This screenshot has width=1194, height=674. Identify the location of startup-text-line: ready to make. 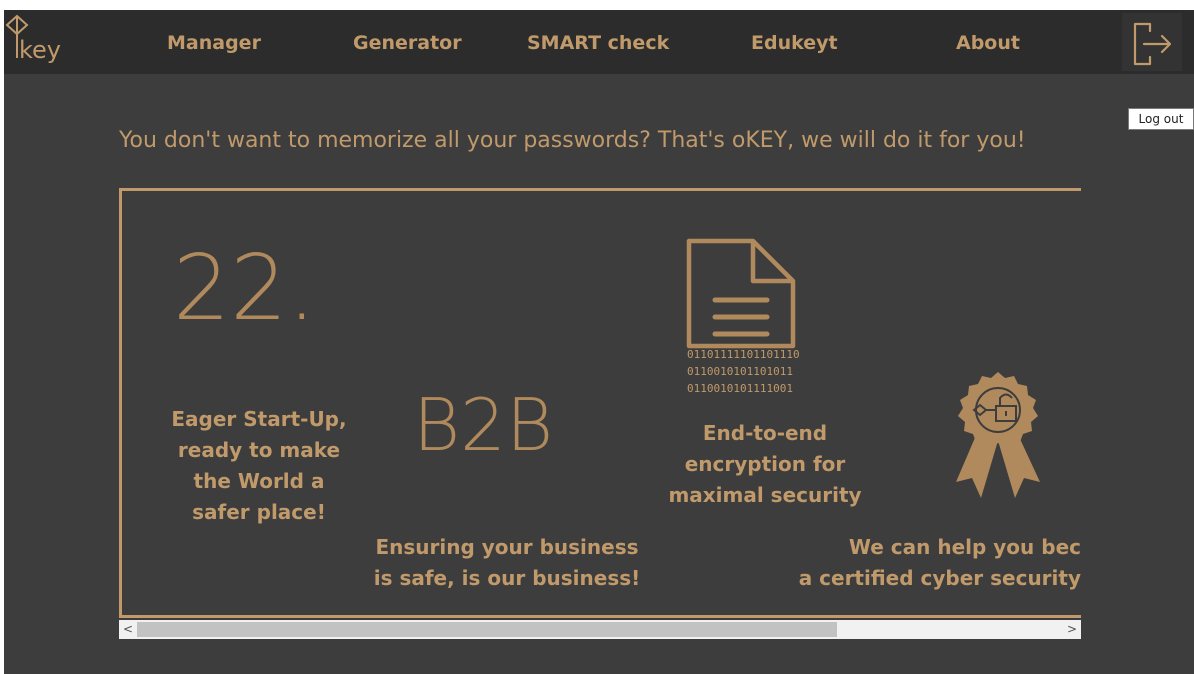
(259, 450).